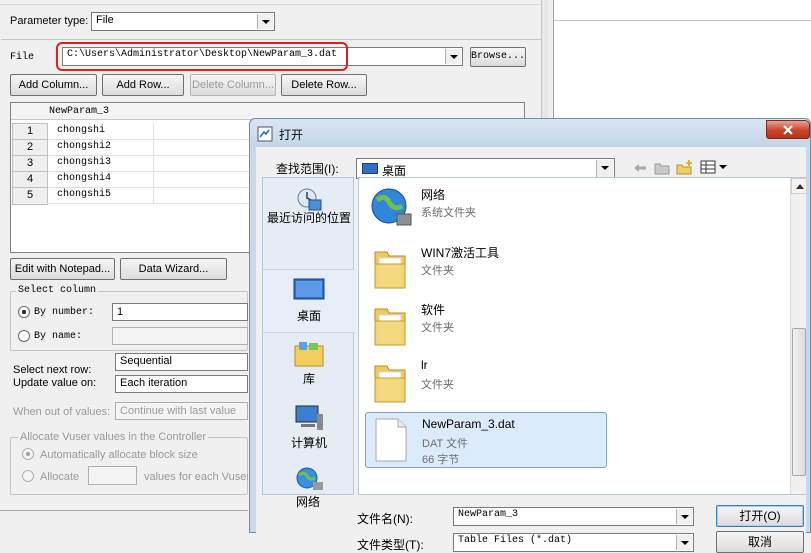 The height and width of the screenshot is (553, 811). I want to click on look-in-label: 查找范围(I):, so click(307, 169).